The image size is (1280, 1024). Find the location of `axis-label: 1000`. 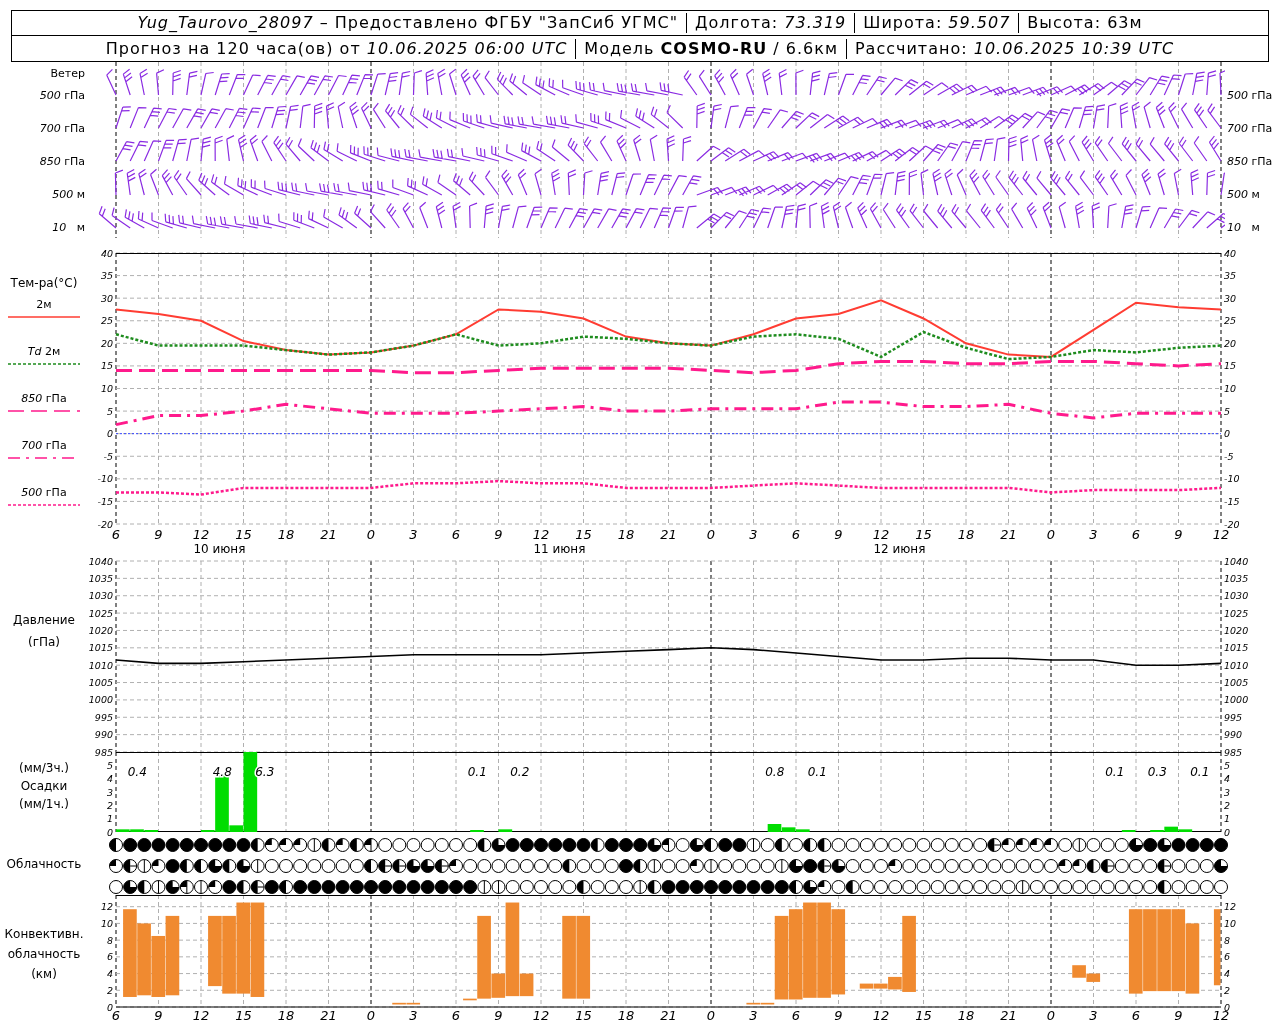

axis-label: 1000 is located at coordinates (1236, 700).